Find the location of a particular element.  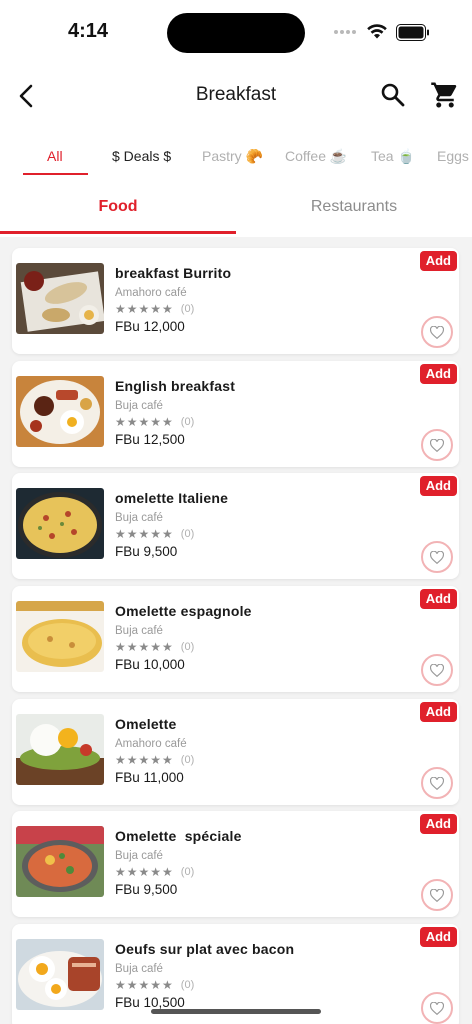

app-header: Breakfast is located at coordinates (236, 96).